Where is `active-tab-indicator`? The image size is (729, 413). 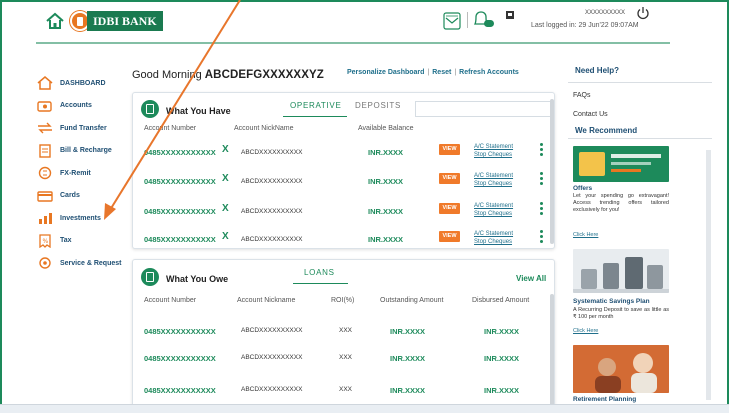
active-tab-indicator is located at coordinates (320, 283).